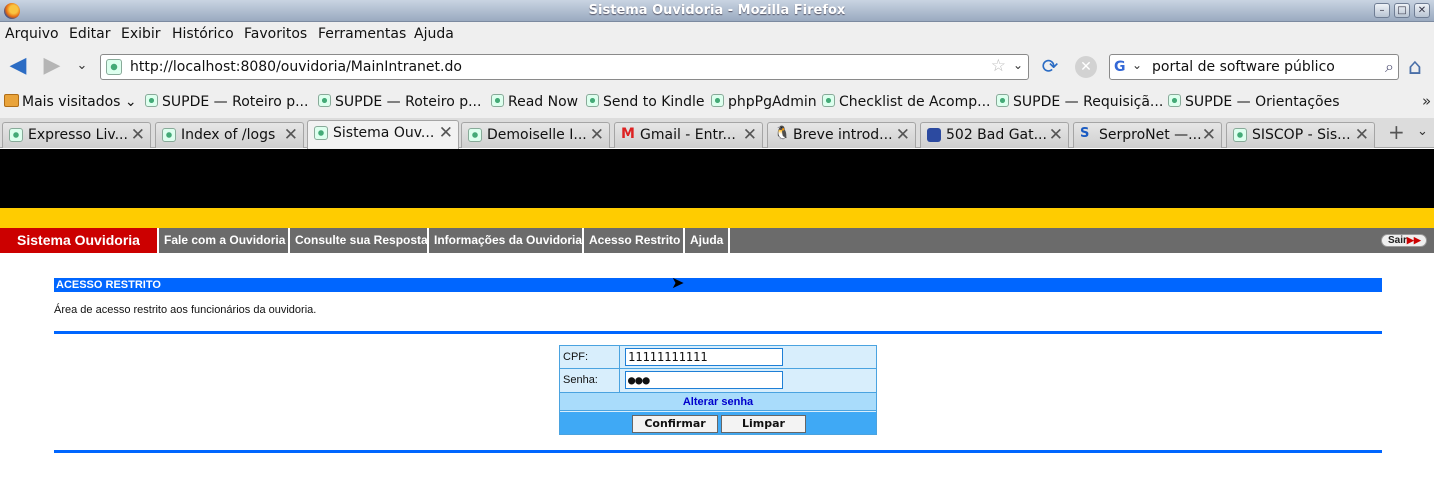  I want to click on bookmark-item: phpPgAdmin, so click(764, 102).